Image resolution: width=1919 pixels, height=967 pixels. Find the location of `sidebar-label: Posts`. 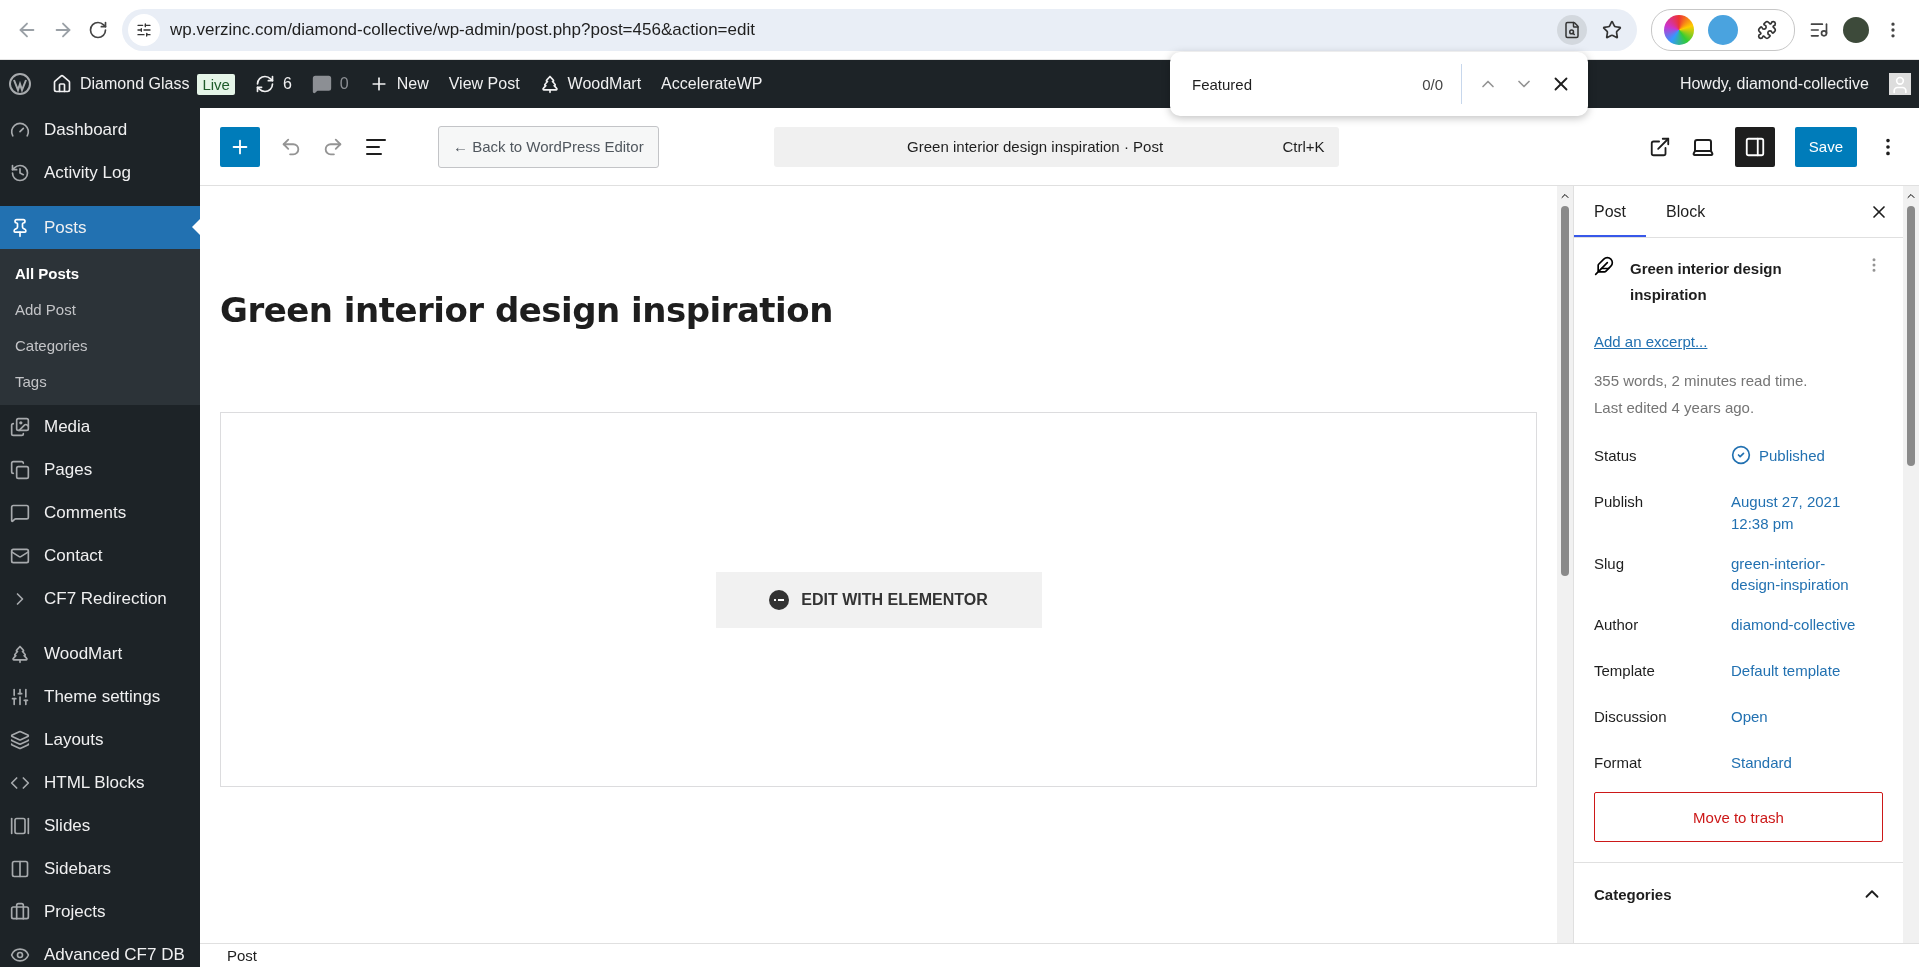

sidebar-label: Posts is located at coordinates (65, 227).